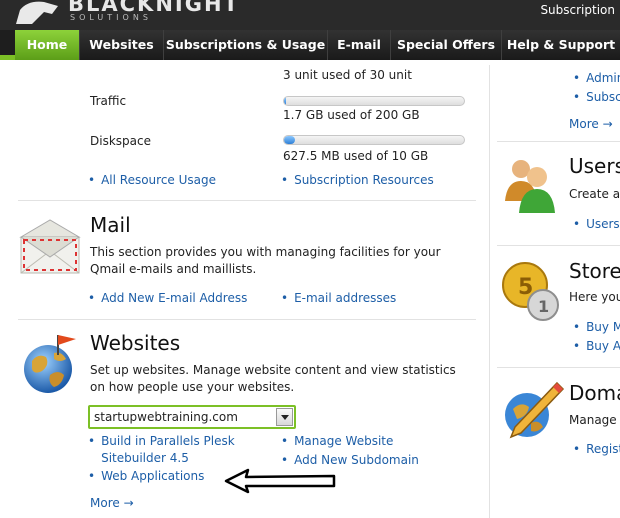 The height and width of the screenshot is (518, 620). I want to click on web-applications-link: • Web Applications, so click(146, 476).